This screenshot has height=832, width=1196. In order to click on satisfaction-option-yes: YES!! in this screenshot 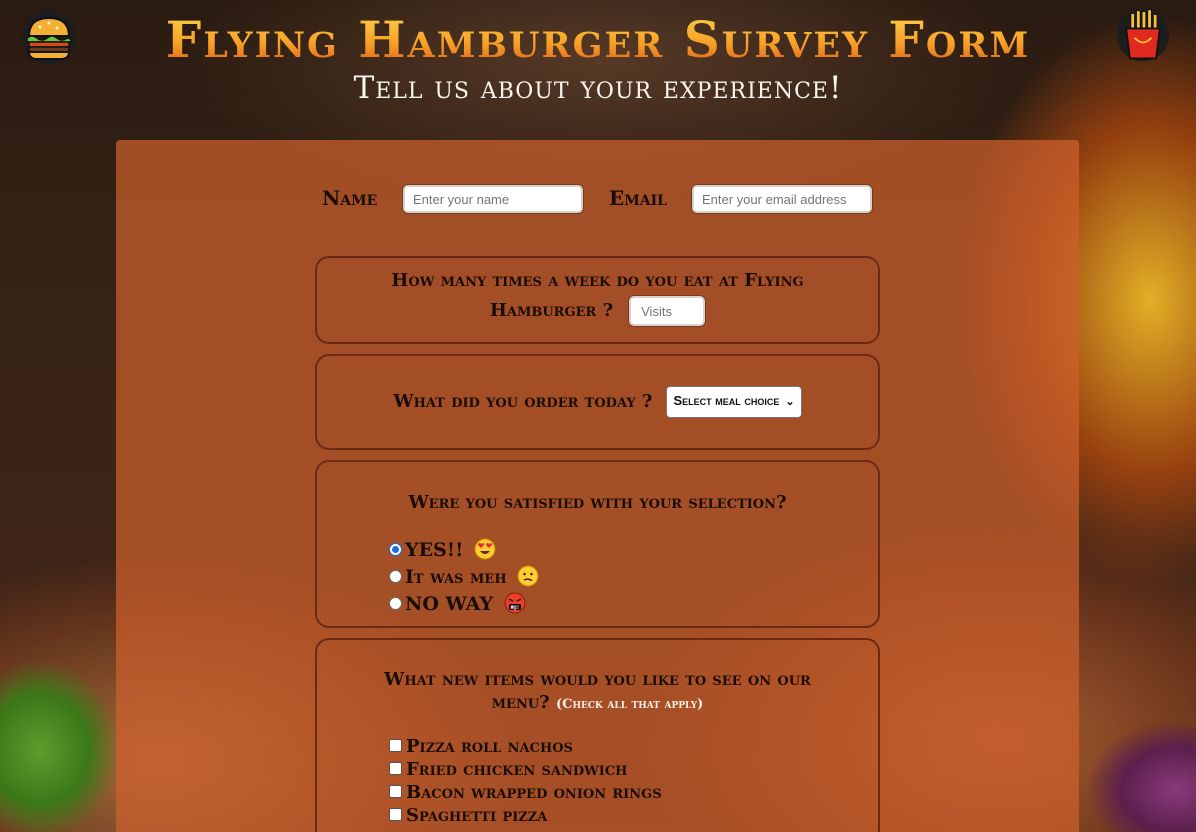, I will do `click(442, 550)`.